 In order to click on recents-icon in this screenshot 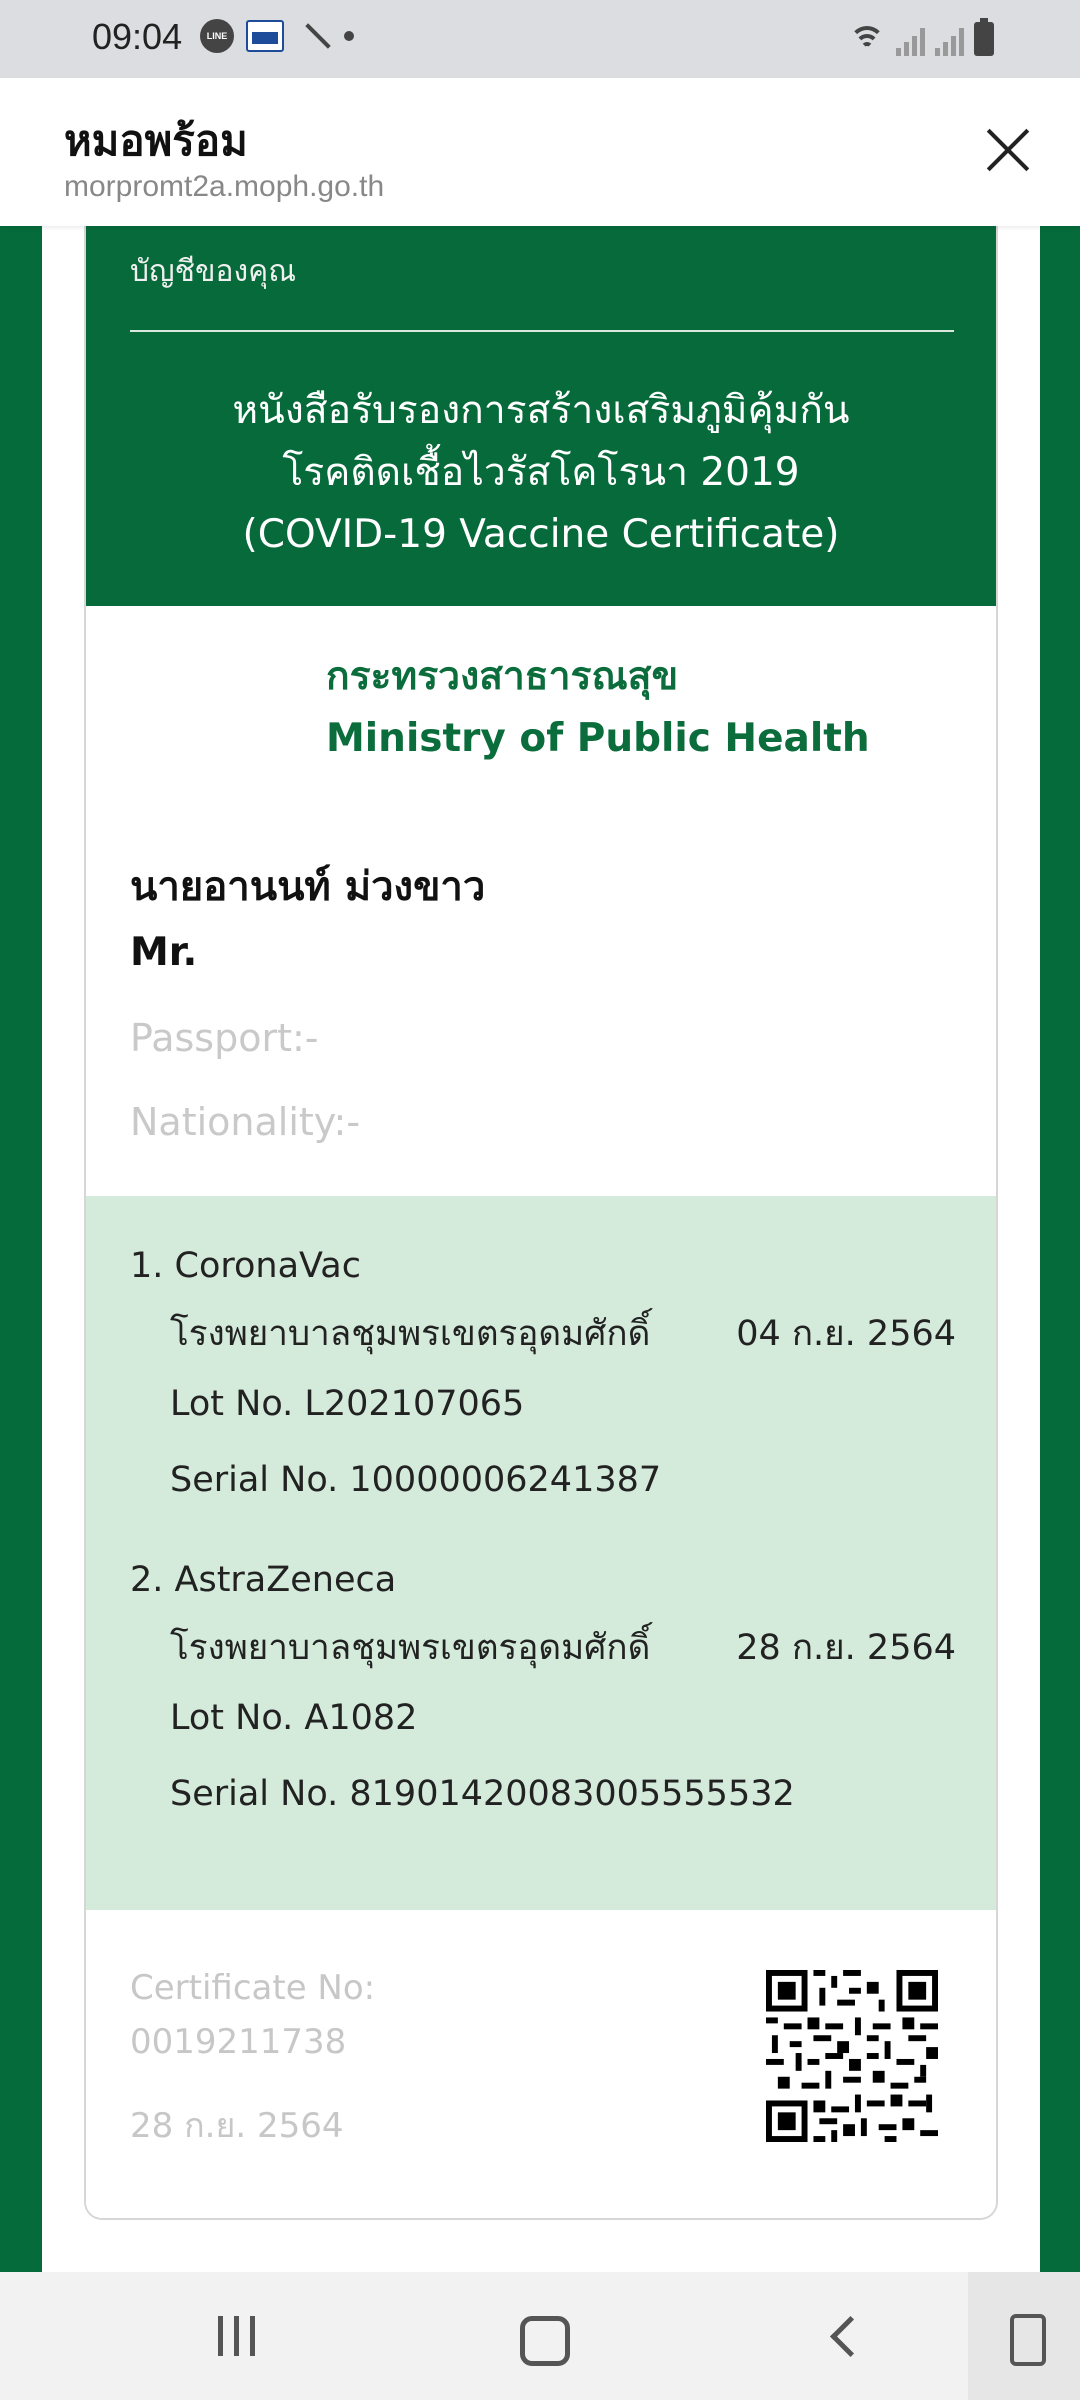, I will do `click(236, 2336)`.